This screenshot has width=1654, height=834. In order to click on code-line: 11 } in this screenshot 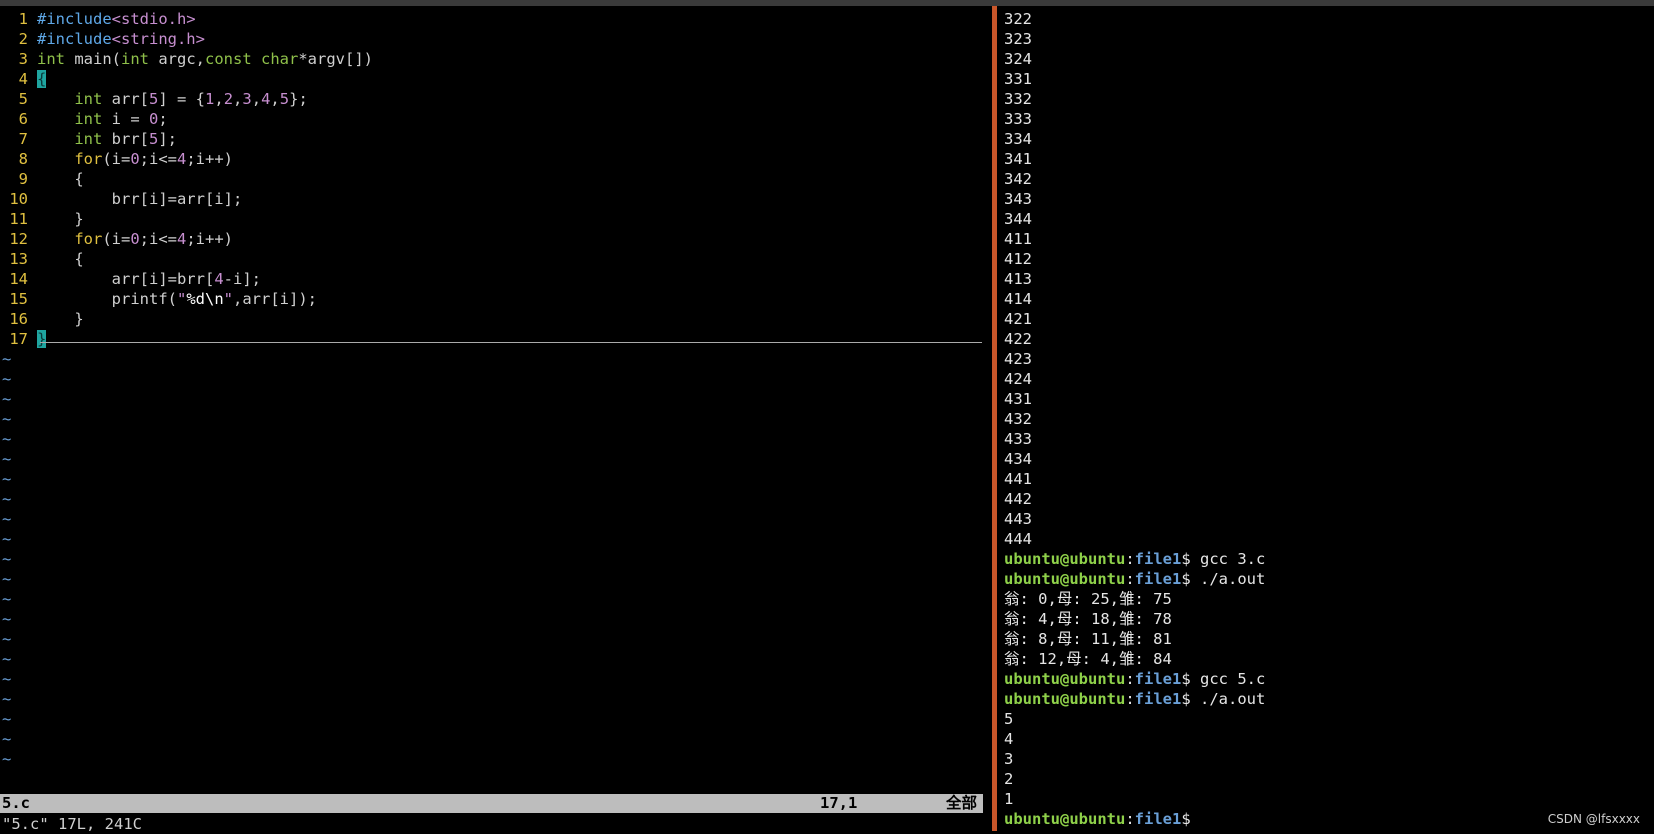, I will do `click(186, 219)`.